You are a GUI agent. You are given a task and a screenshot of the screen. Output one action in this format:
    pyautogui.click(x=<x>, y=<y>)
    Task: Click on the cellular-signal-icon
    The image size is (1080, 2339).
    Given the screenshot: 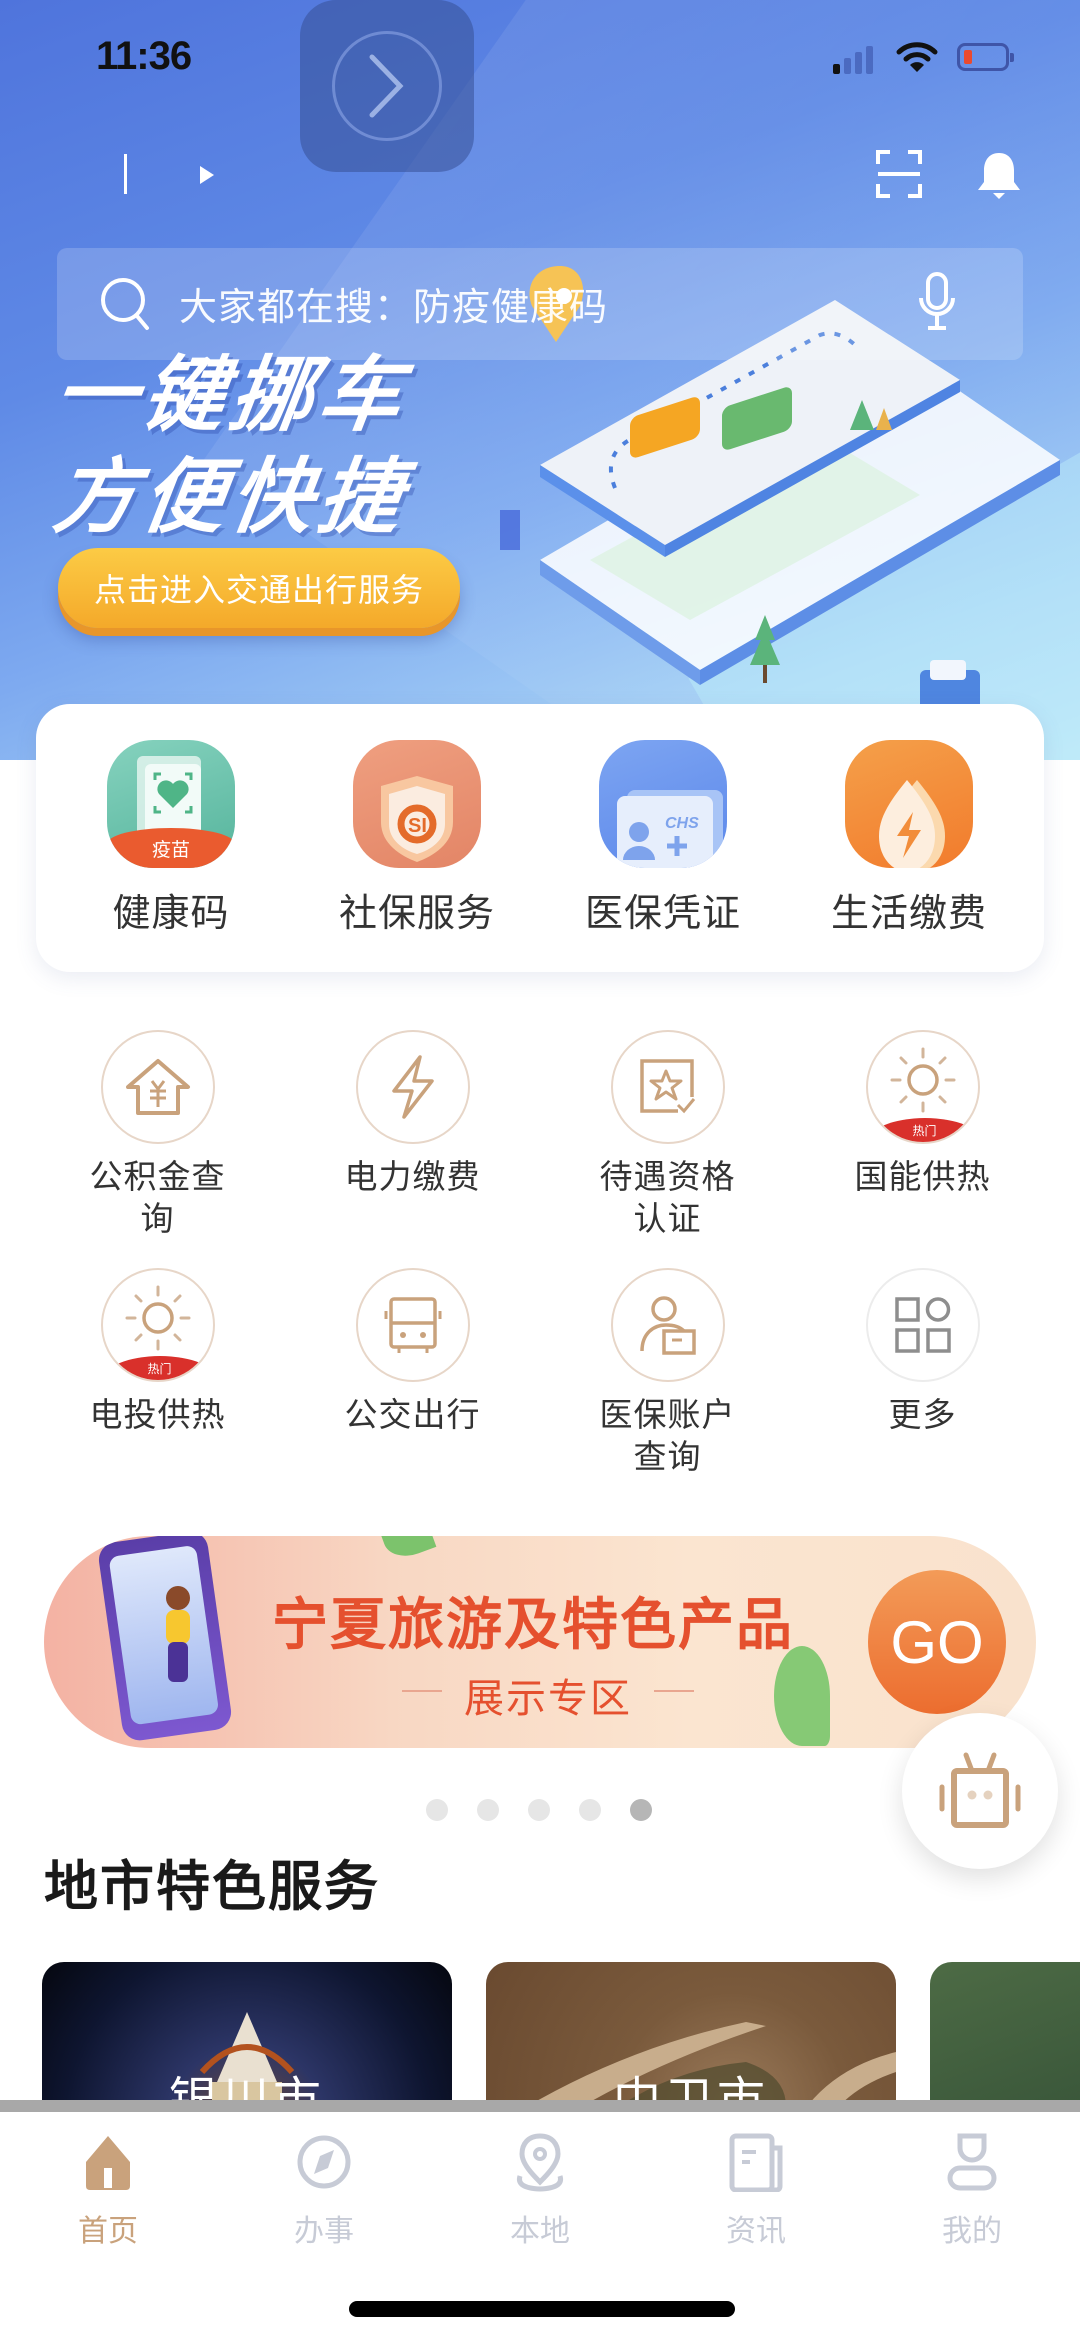 What is the action you would take?
    pyautogui.click(x=855, y=59)
    